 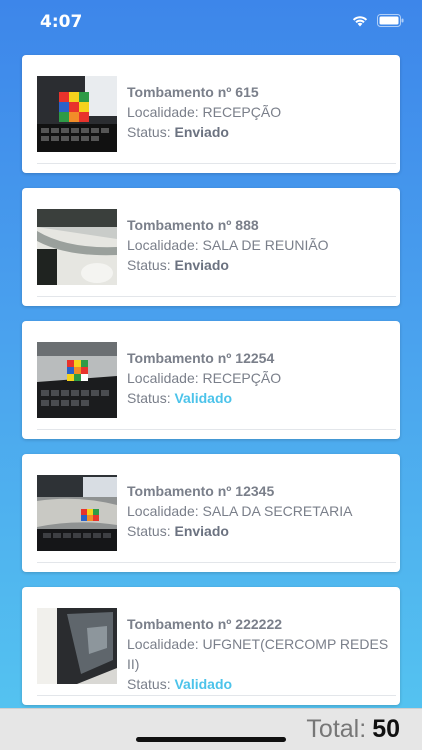 I want to click on locality-value: SALA DE REUNIÃO, so click(x=265, y=245).